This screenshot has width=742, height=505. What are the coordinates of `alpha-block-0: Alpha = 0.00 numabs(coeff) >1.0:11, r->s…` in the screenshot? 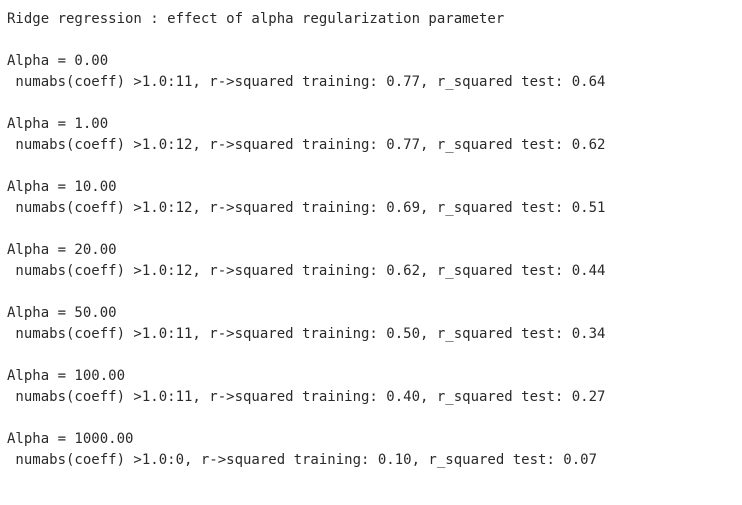 It's located at (306, 72).